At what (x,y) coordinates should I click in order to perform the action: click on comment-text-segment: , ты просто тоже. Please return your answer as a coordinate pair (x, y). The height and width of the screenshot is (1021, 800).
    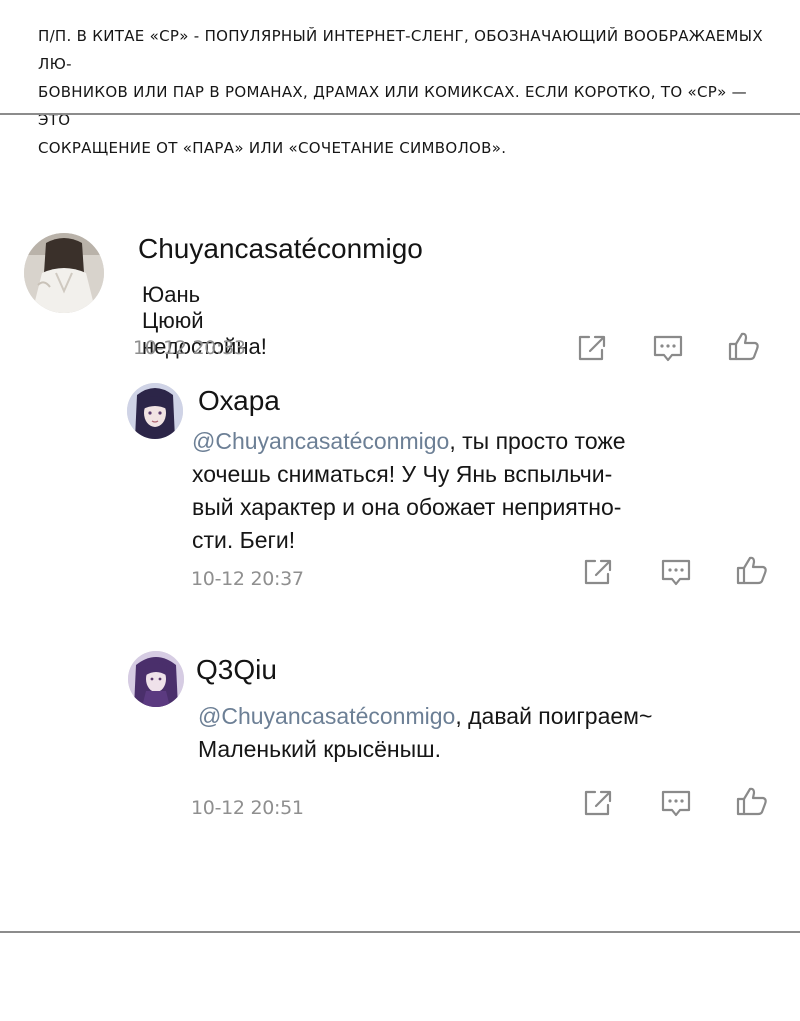
    Looking at the image, I should click on (537, 441).